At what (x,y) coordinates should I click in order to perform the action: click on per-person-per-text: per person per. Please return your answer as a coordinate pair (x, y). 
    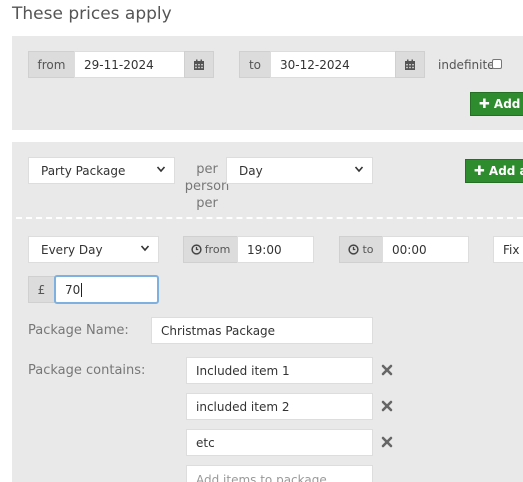
    Looking at the image, I should click on (207, 186).